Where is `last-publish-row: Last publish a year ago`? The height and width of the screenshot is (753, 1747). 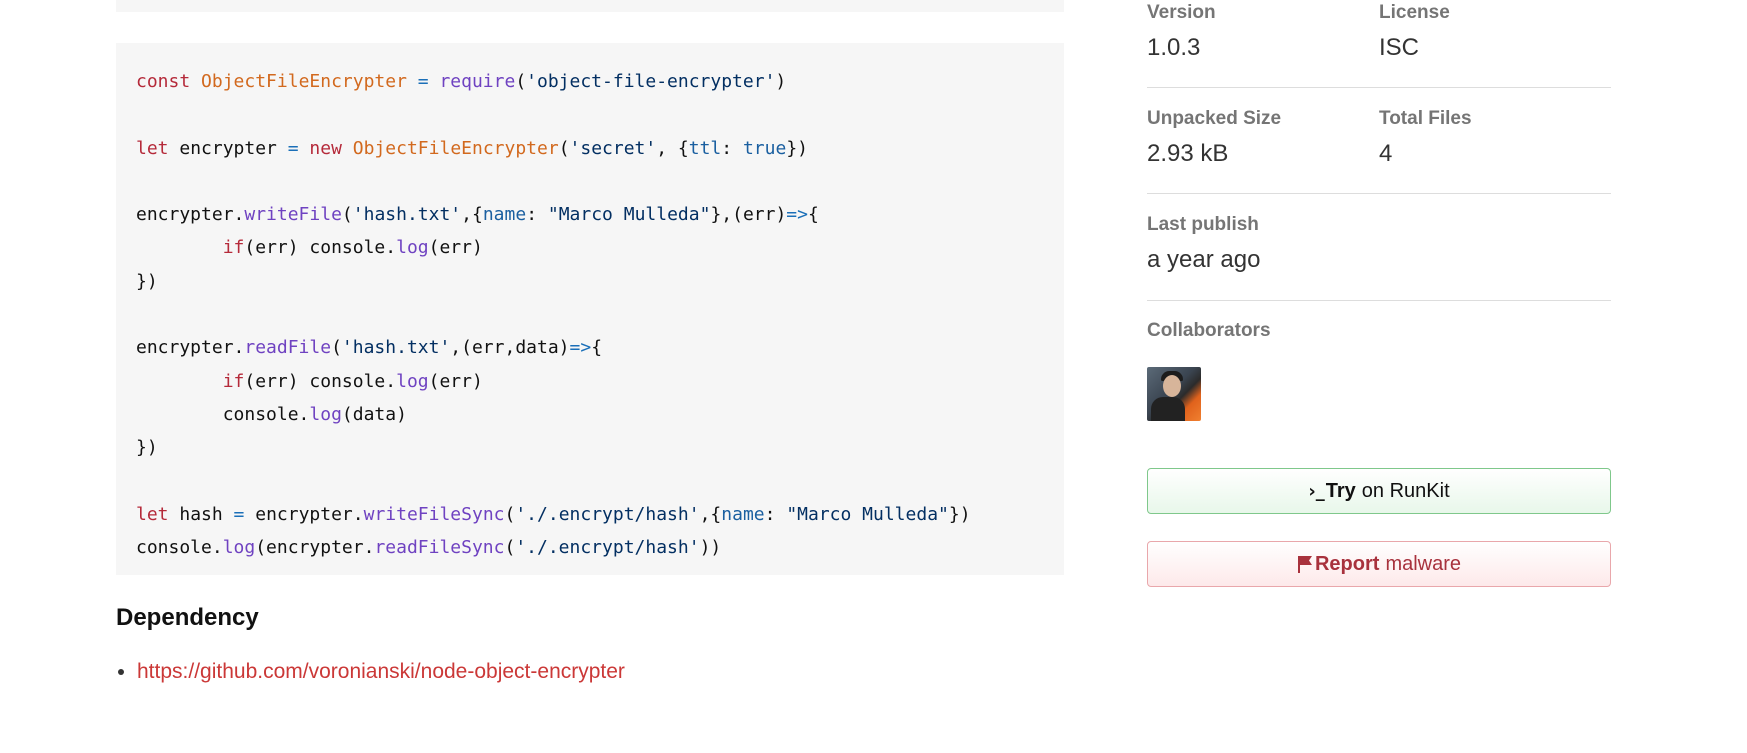 last-publish-row: Last publish a year ago is located at coordinates (1379, 244).